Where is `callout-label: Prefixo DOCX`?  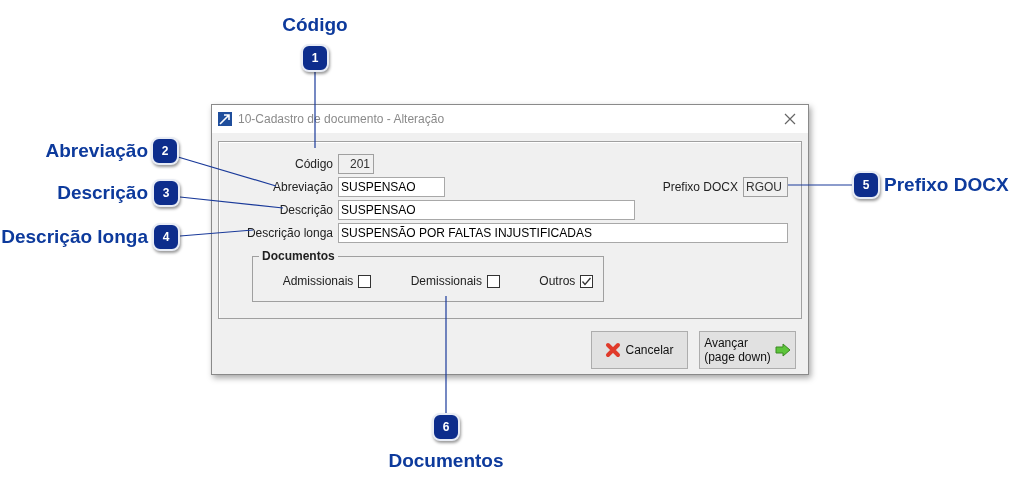 callout-label: Prefixo DOCX is located at coordinates (947, 185).